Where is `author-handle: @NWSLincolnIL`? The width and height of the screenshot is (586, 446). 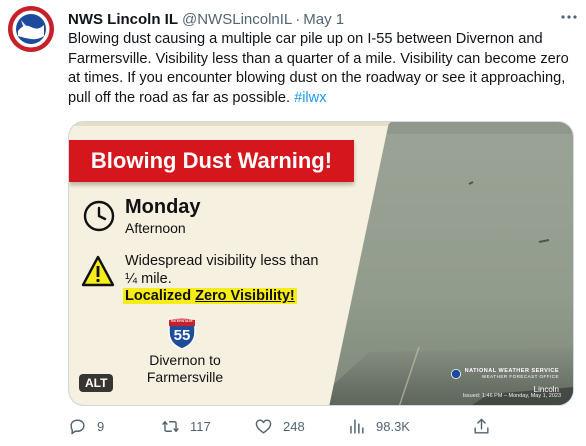
author-handle: @NWSLincolnIL is located at coordinates (237, 19).